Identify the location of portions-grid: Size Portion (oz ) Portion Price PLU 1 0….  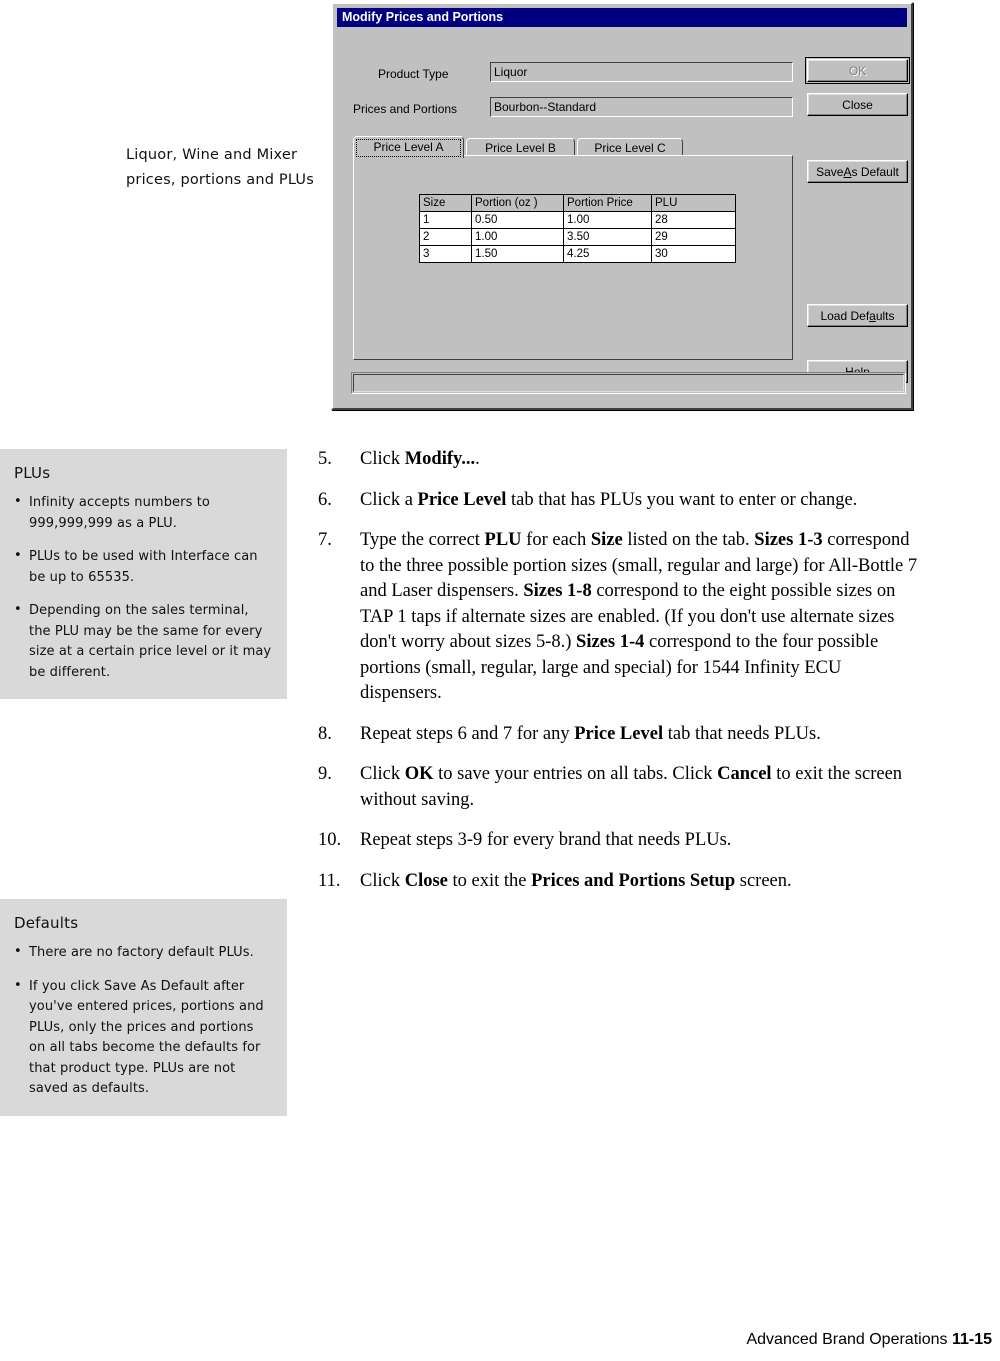
(577, 228).